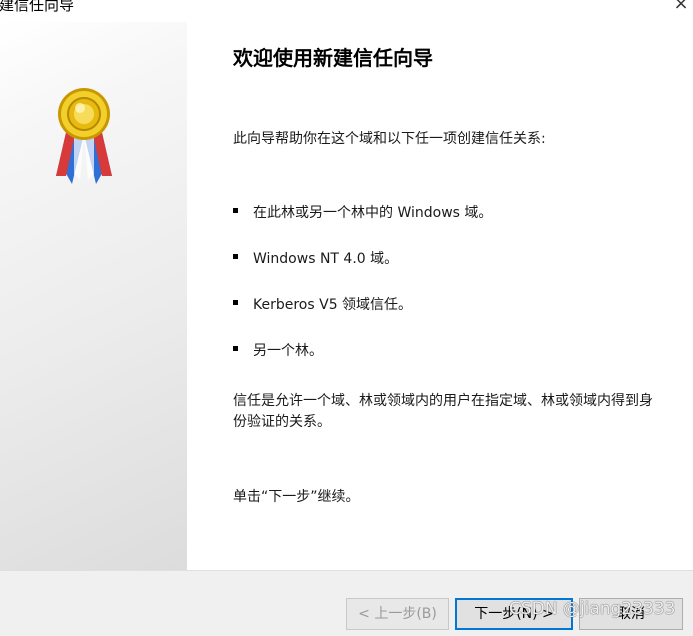 This screenshot has height=636, width=693. I want to click on list-item: 在此林或另一个林中的 Windows 域。, so click(362, 225).